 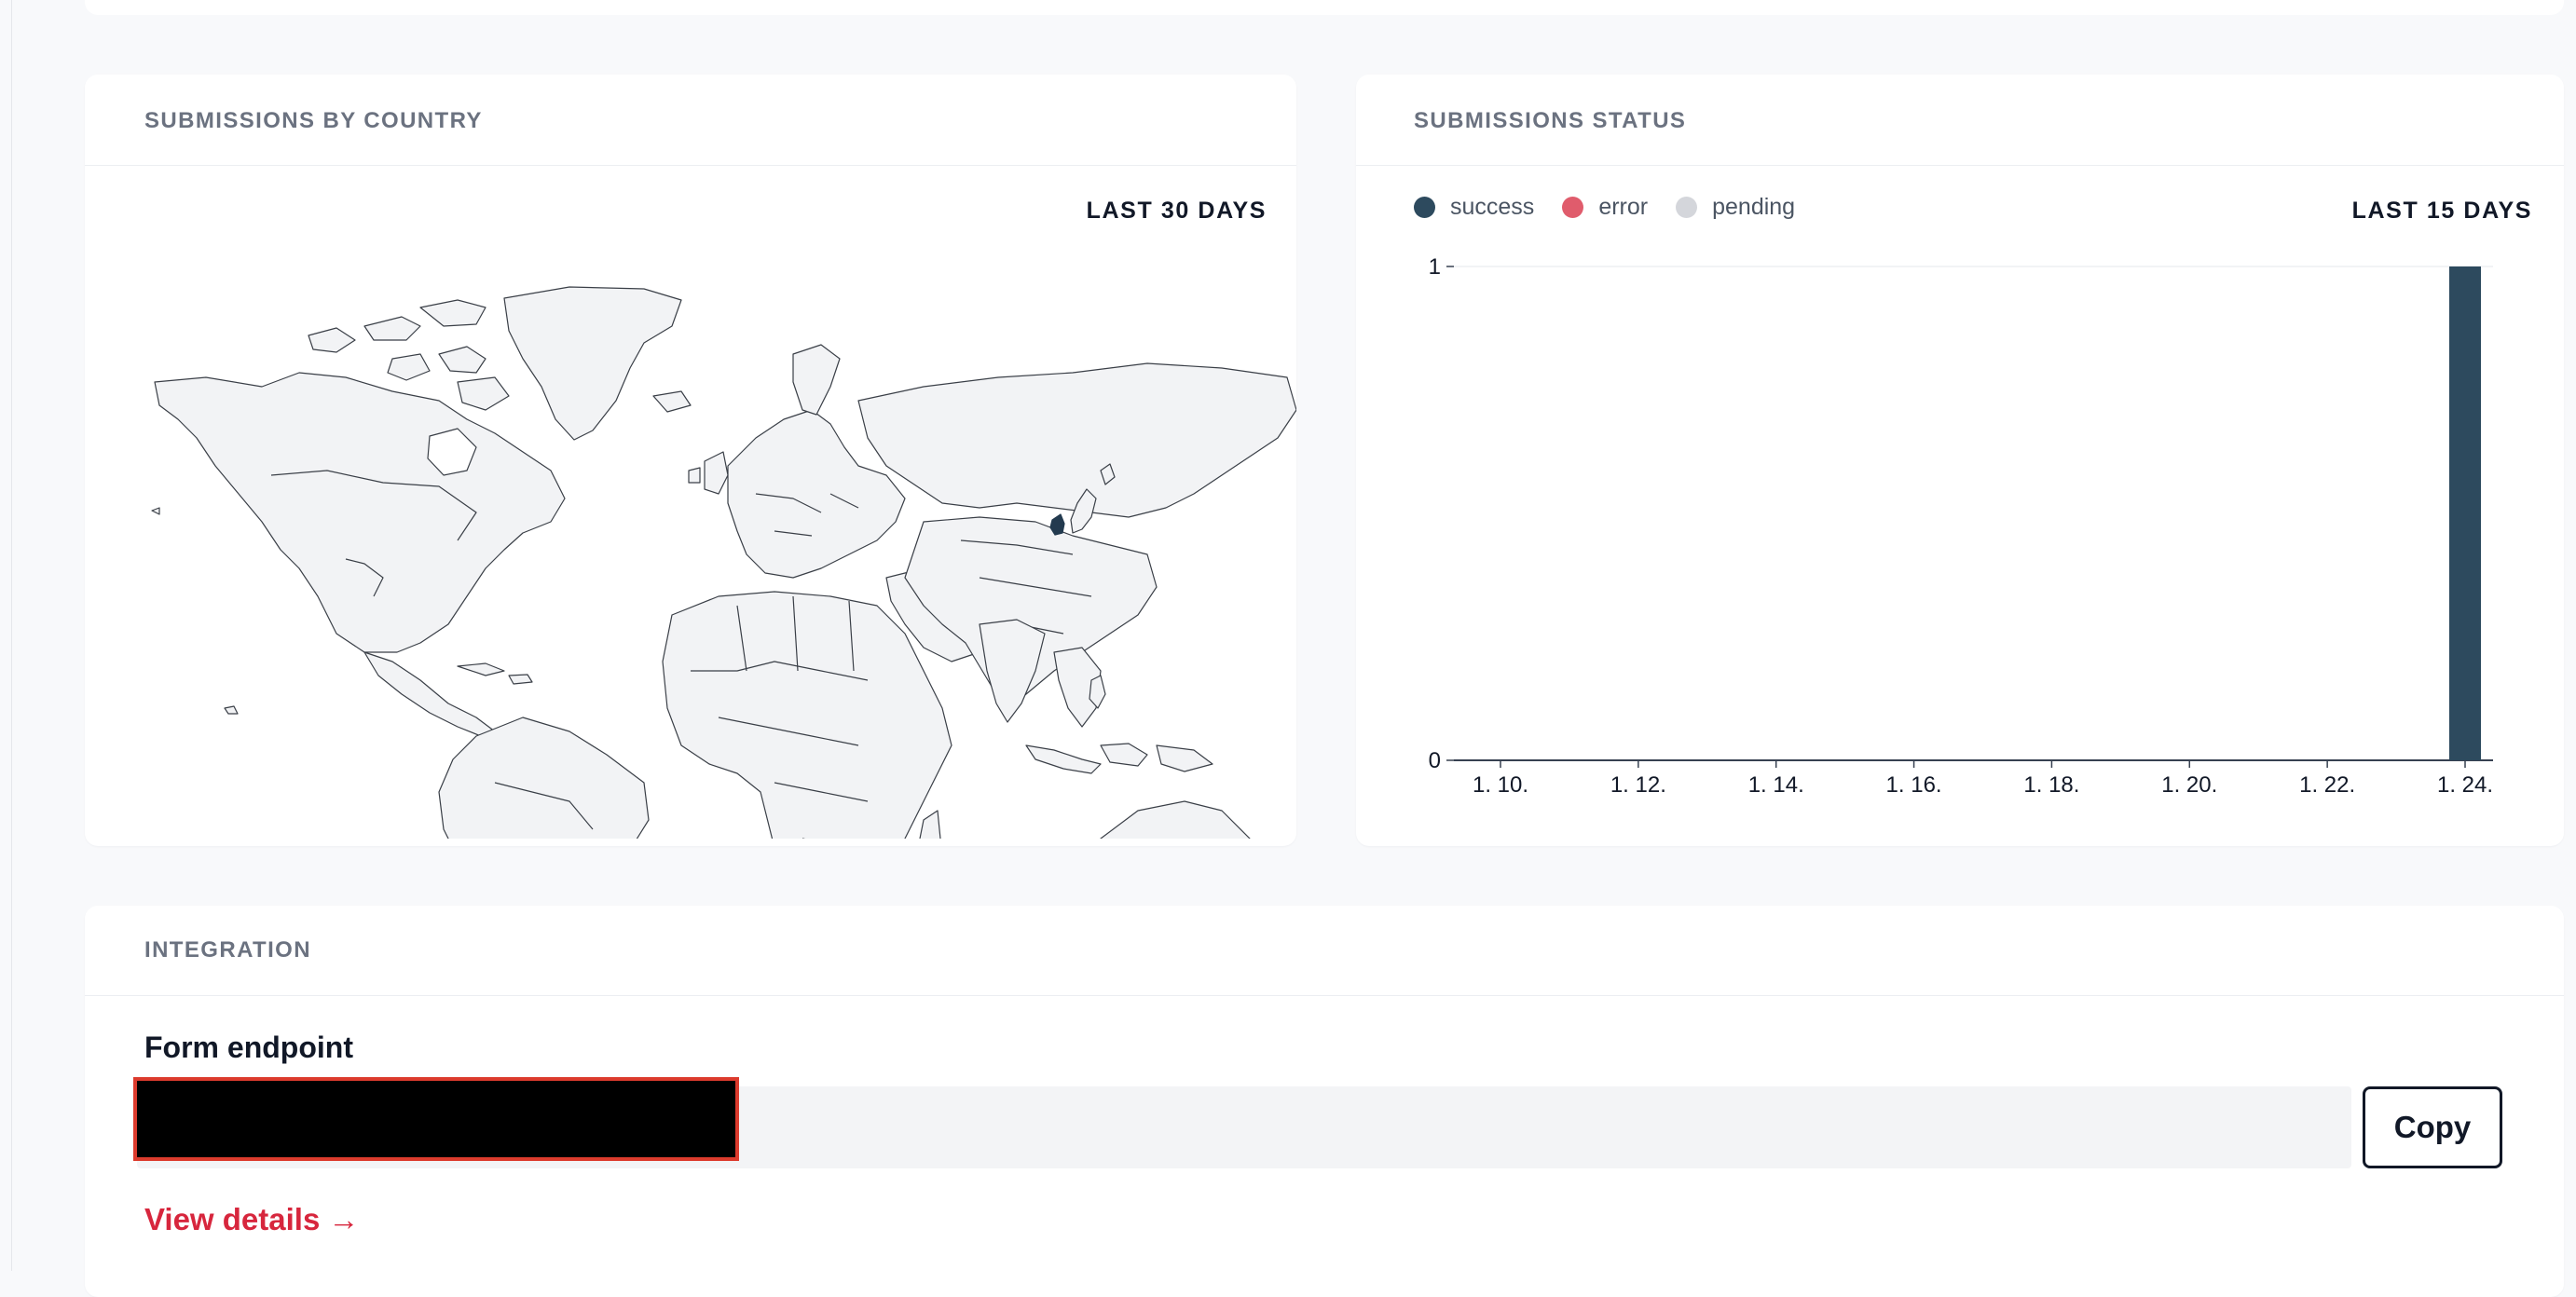 What do you see at coordinates (313, 121) in the screenshot?
I see `card-title: SUBMISSIONS BY COUNTRY` at bounding box center [313, 121].